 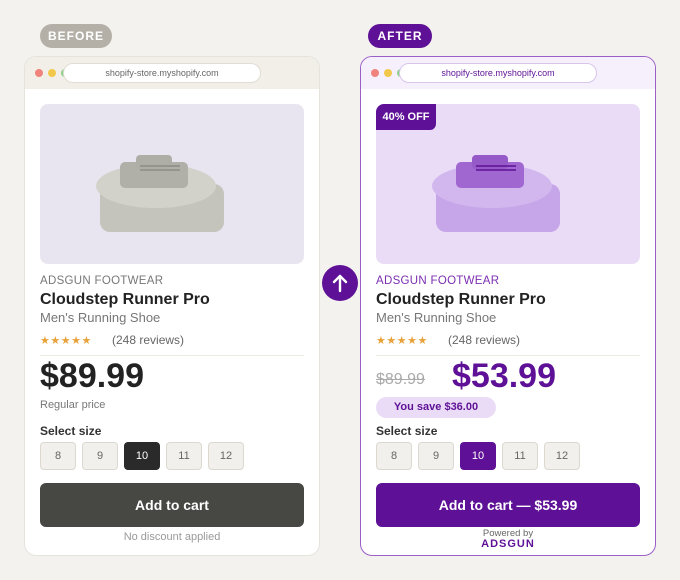 I want to click on discount-badge: 40% OFF, so click(x=406, y=117).